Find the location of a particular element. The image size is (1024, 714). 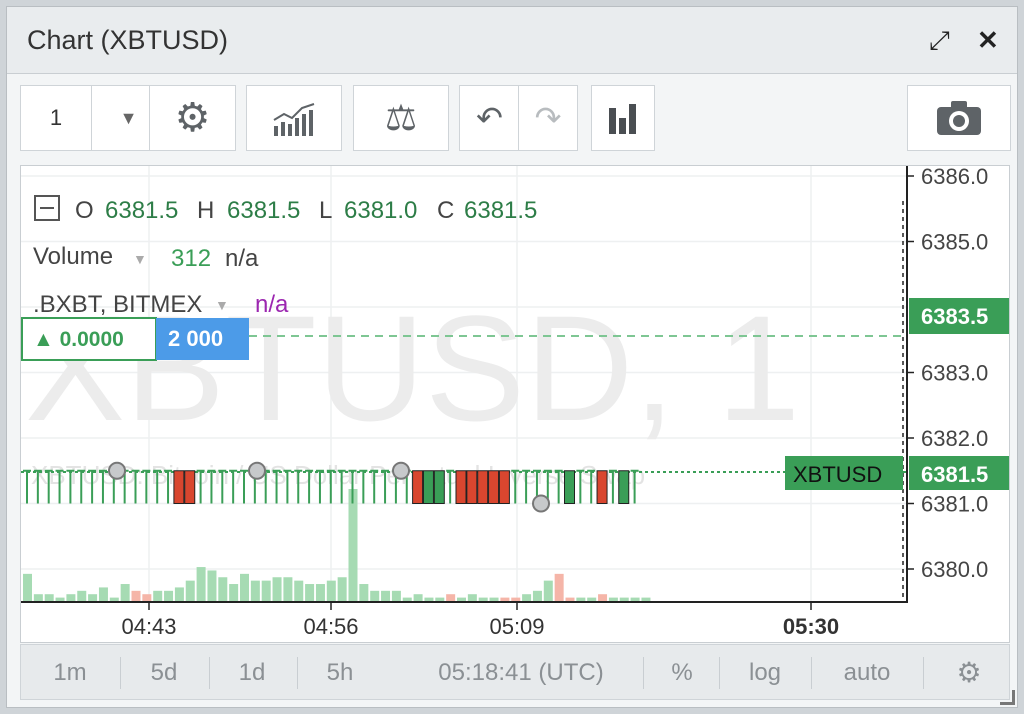

scales-icon: ⚖ is located at coordinates (401, 117).